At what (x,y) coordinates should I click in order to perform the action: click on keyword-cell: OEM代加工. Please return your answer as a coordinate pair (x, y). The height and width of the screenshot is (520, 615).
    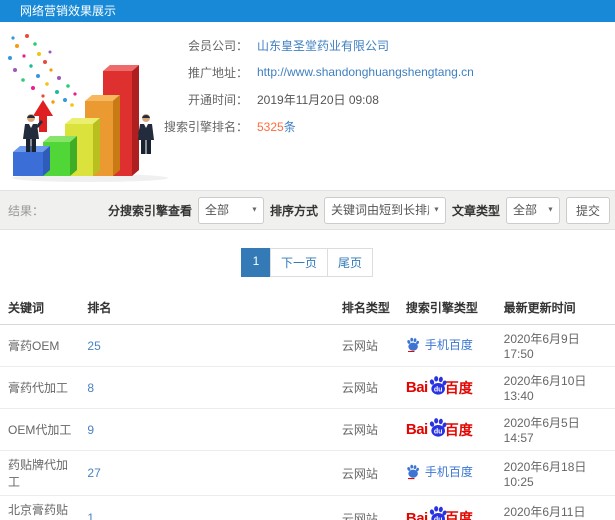
    Looking at the image, I should click on (40, 429).